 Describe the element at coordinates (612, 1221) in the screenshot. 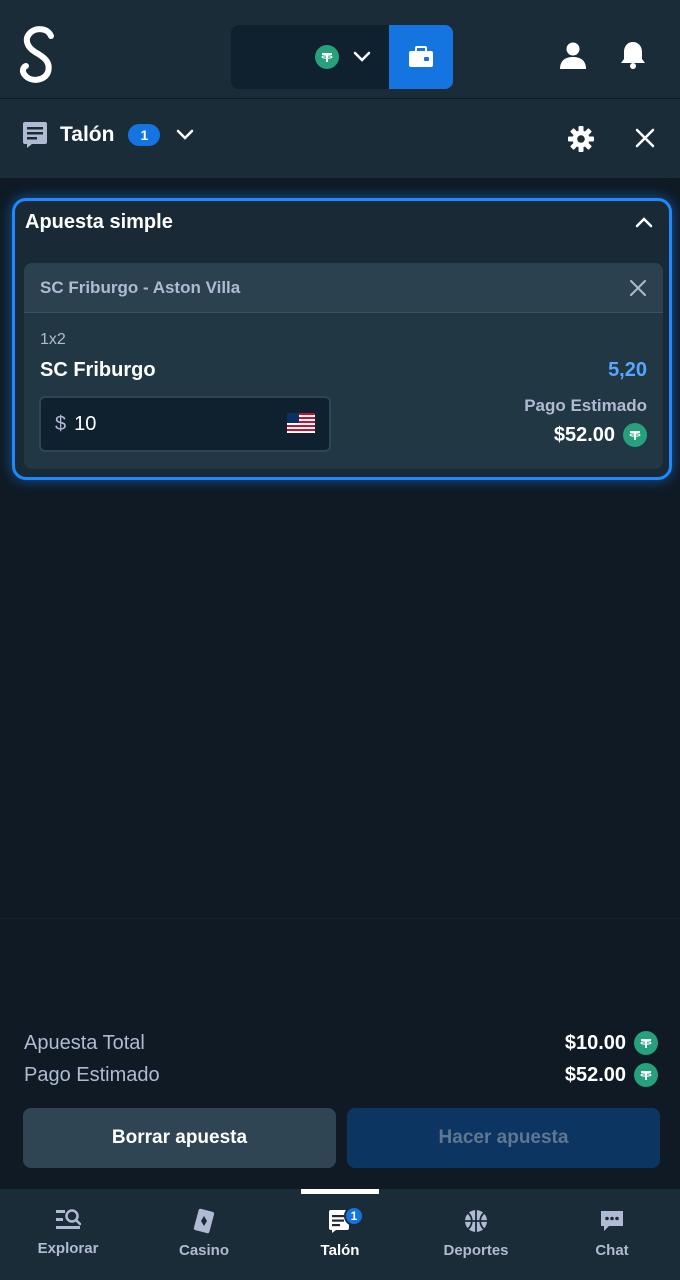

I see `chat-icon` at that location.